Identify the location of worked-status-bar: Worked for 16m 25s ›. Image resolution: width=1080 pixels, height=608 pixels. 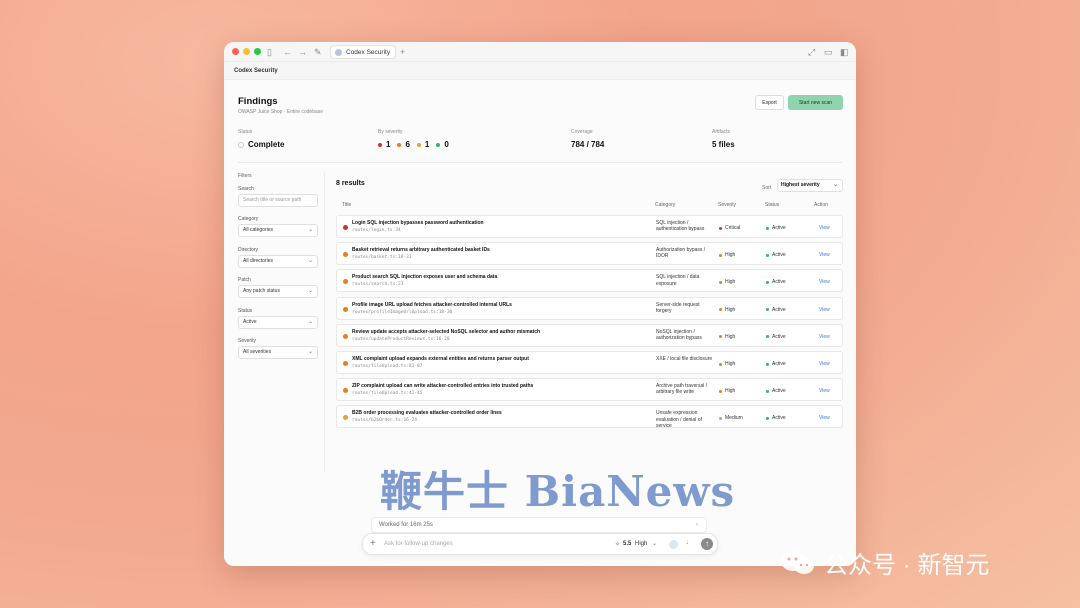
(539, 525).